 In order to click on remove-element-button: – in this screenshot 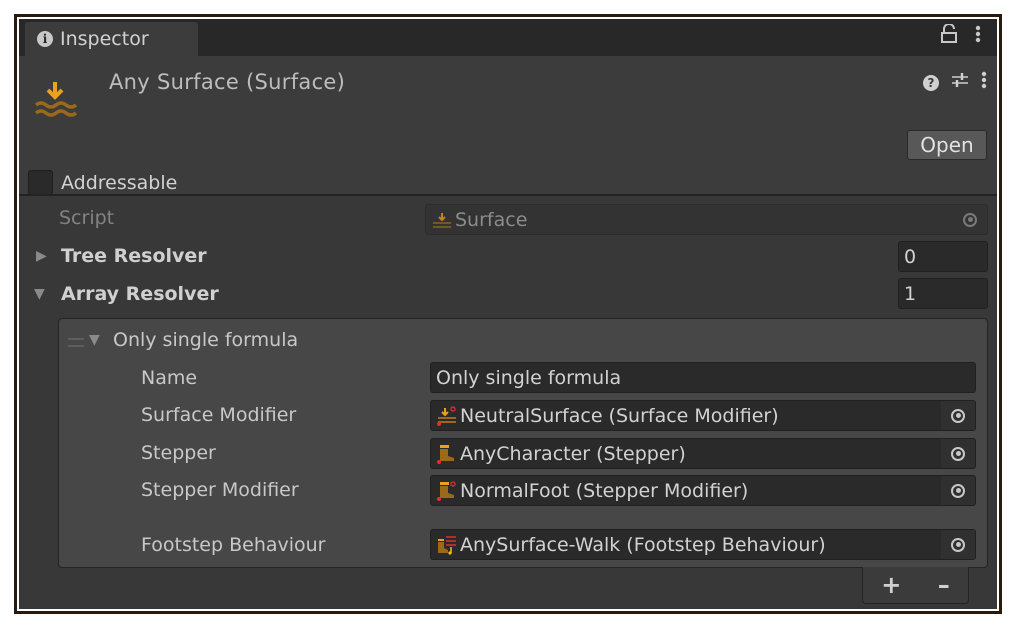, I will do `click(944, 585)`.